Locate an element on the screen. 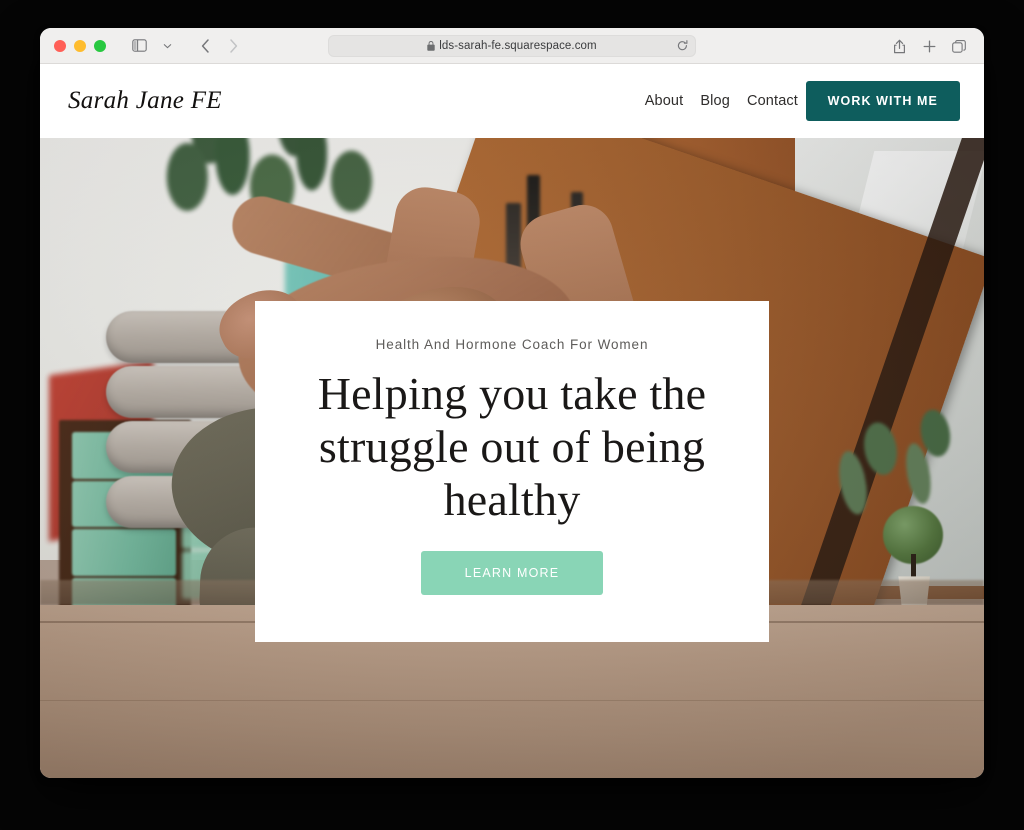 The width and height of the screenshot is (1024, 830). close-window-button is located at coordinates (60, 45).